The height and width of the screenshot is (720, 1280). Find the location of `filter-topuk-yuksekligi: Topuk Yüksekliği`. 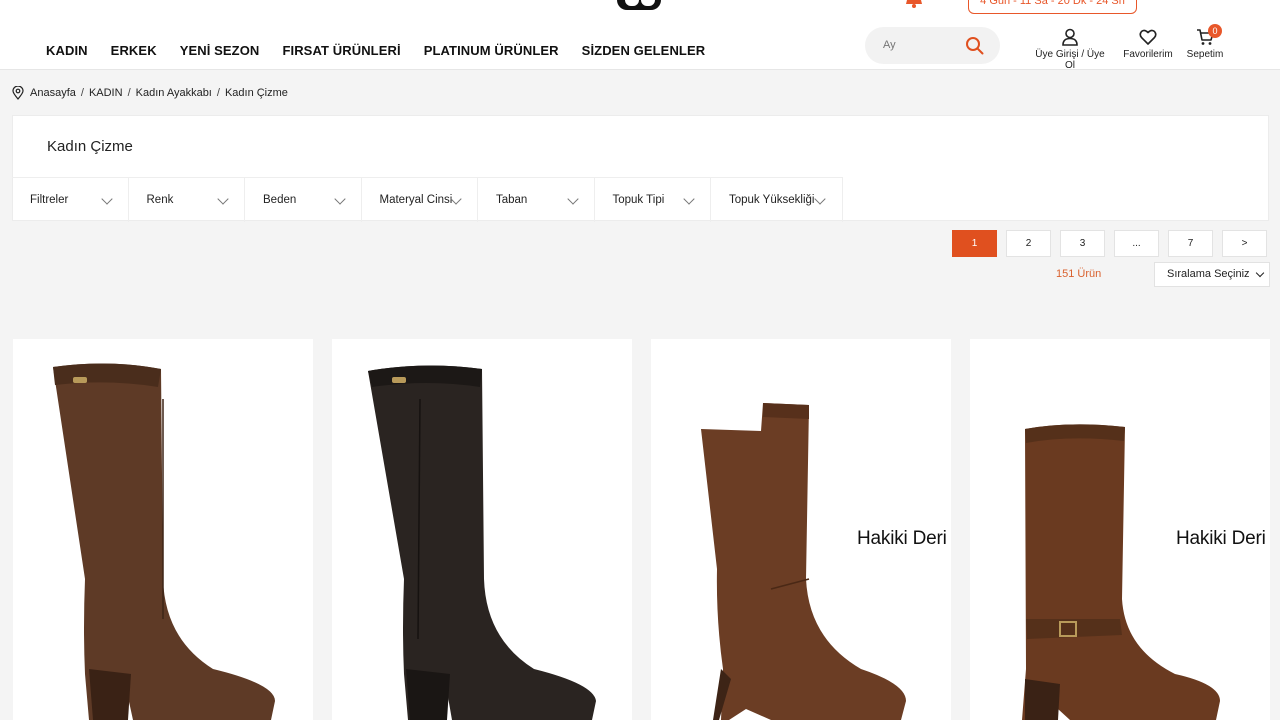

filter-topuk-yuksekligi: Topuk Yüksekliği is located at coordinates (777, 200).